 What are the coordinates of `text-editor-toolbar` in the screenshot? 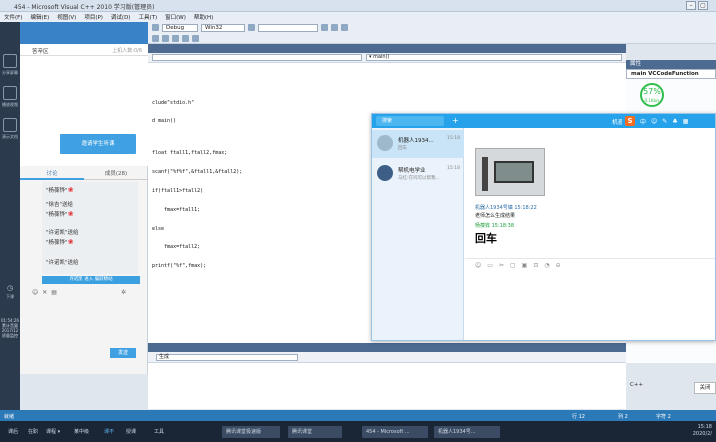 It's located at (432, 38).